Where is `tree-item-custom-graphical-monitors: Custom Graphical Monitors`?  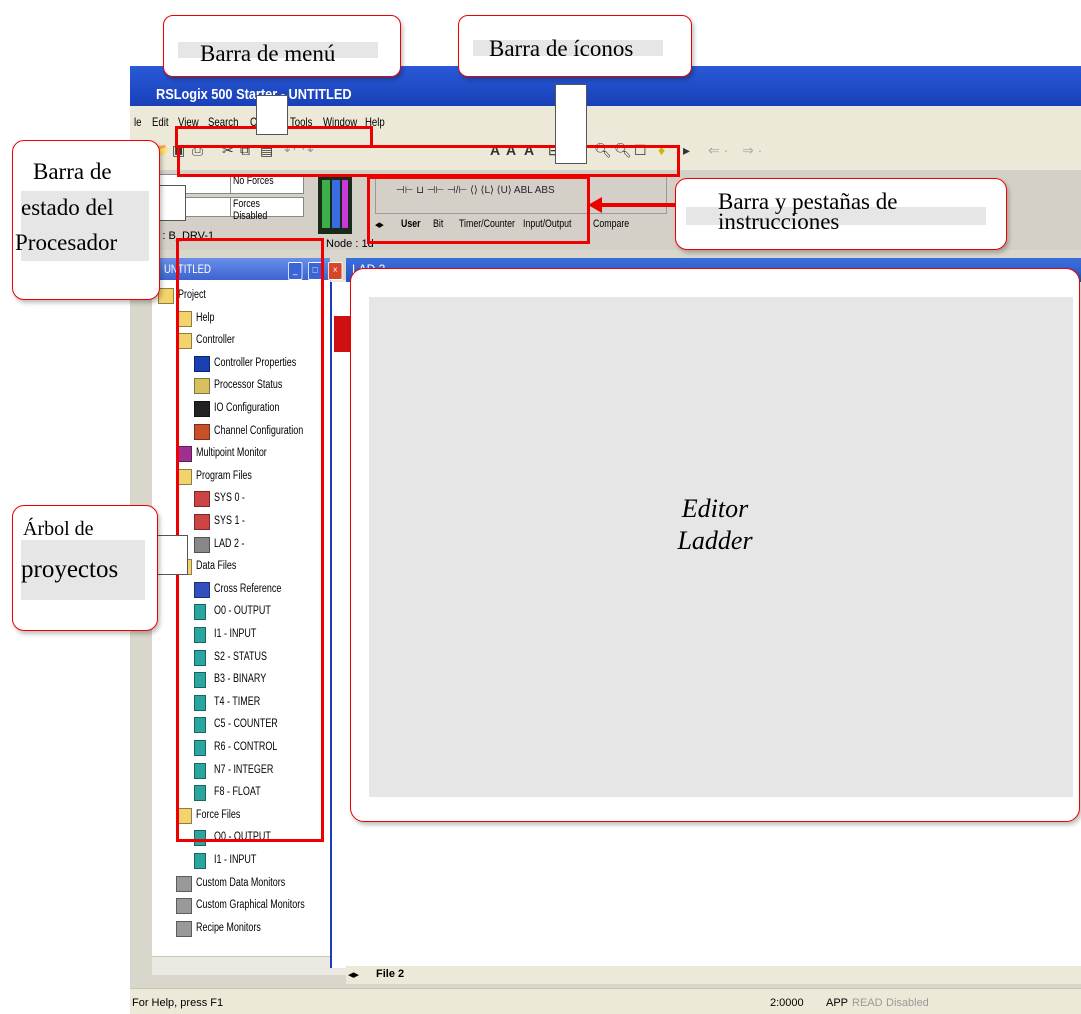
tree-item-custom-graphical-monitors: Custom Graphical Monitors is located at coordinates (253, 907).